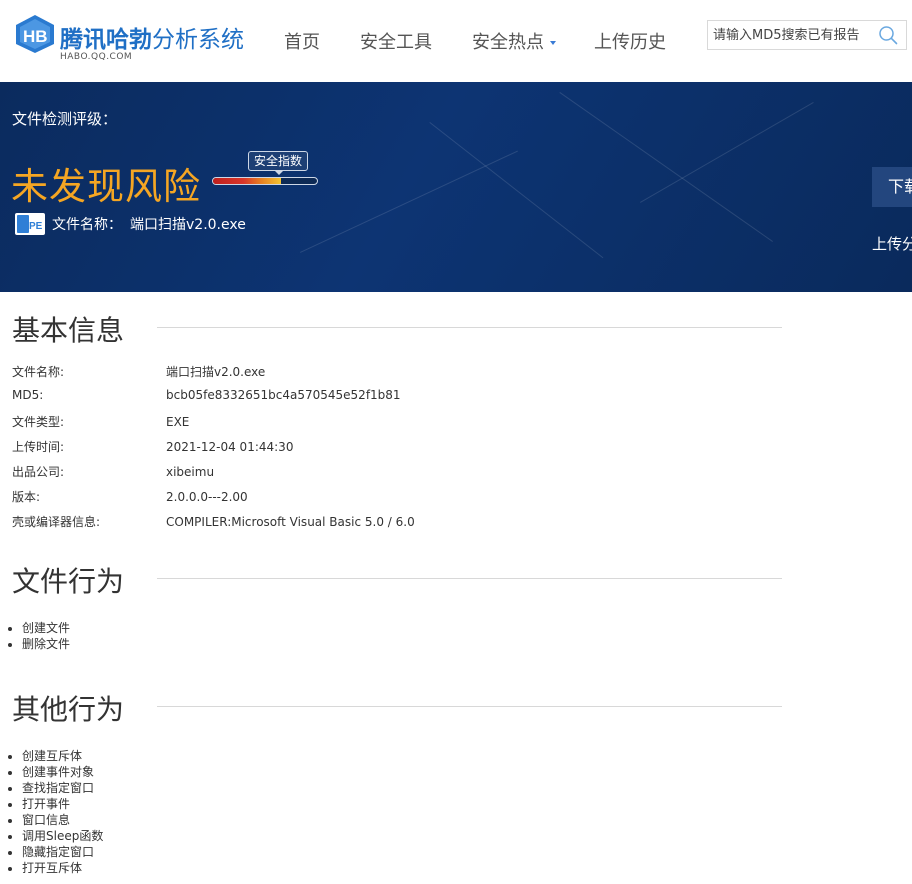  What do you see at coordinates (278, 163) in the screenshot?
I see `safety-index-tag: 安全指数` at bounding box center [278, 163].